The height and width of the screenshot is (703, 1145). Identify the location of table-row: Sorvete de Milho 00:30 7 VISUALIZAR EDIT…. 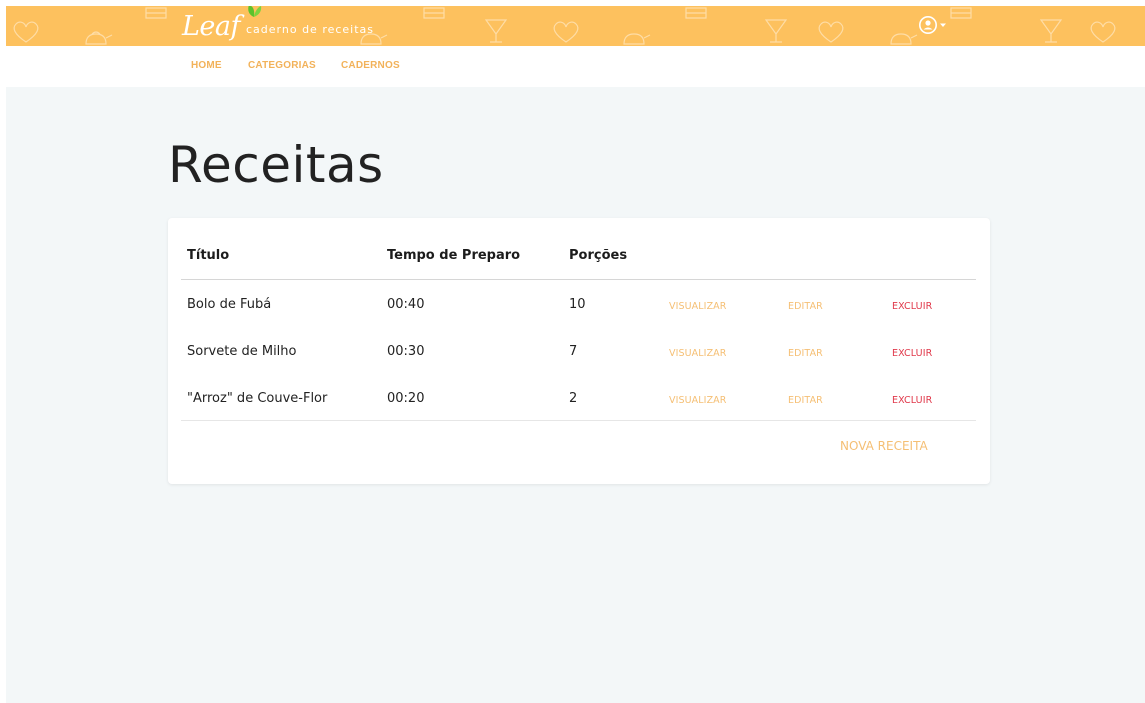
(579, 367).